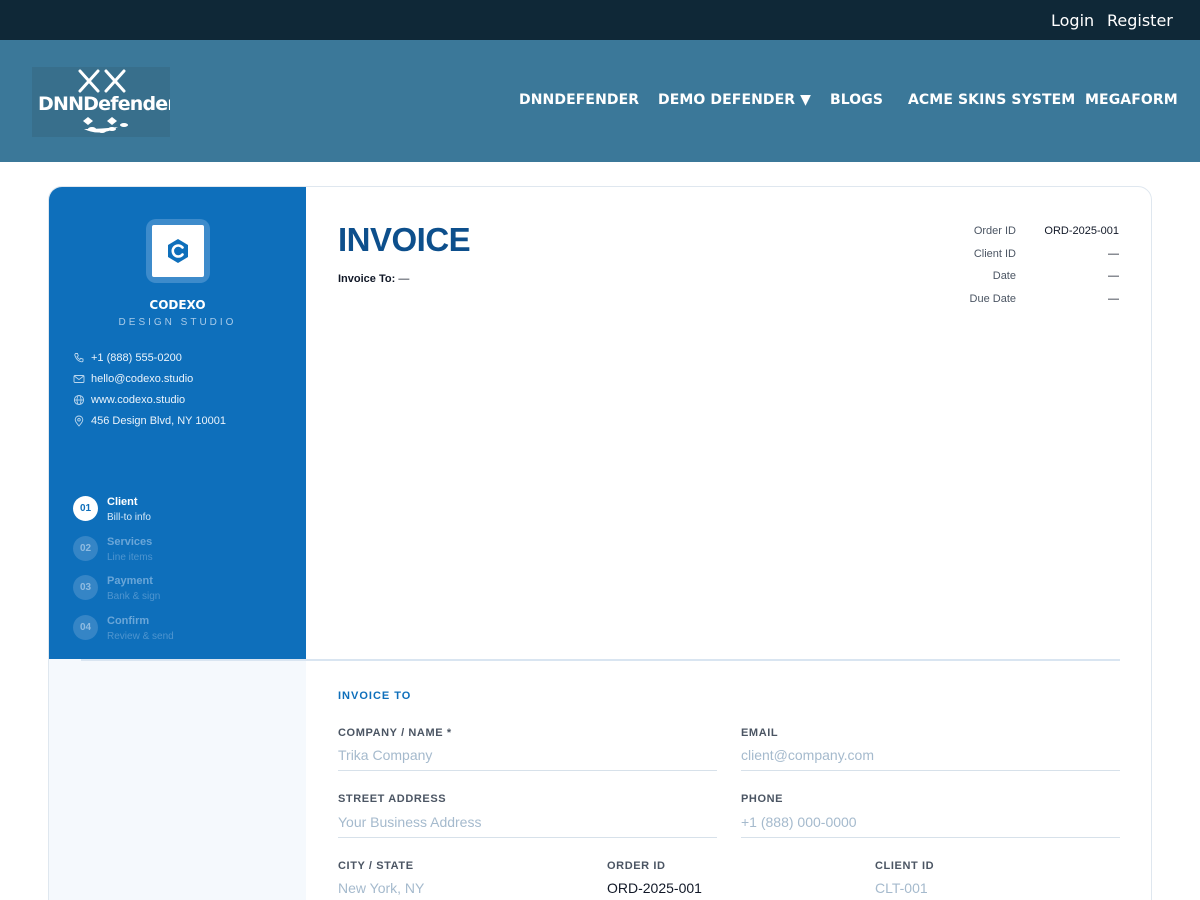 This screenshot has width=1200, height=900. I want to click on step-number: 03, so click(85, 587).